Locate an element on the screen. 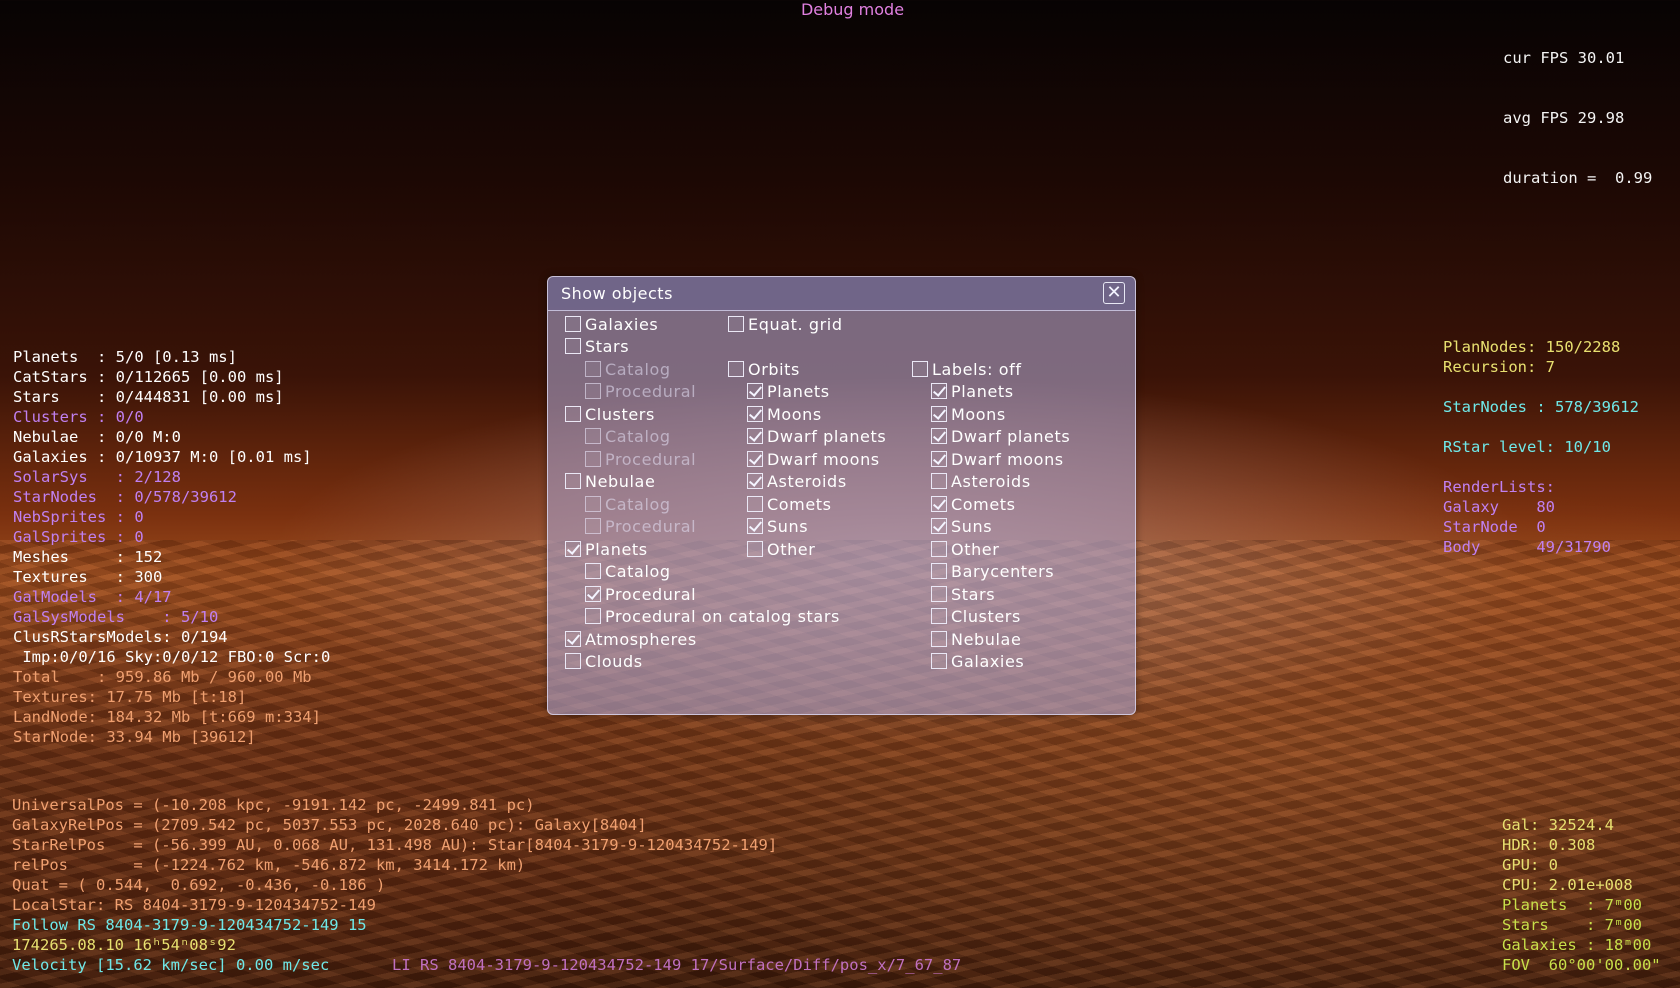 The height and width of the screenshot is (988, 1680). close-button: ✕ is located at coordinates (1114, 293).